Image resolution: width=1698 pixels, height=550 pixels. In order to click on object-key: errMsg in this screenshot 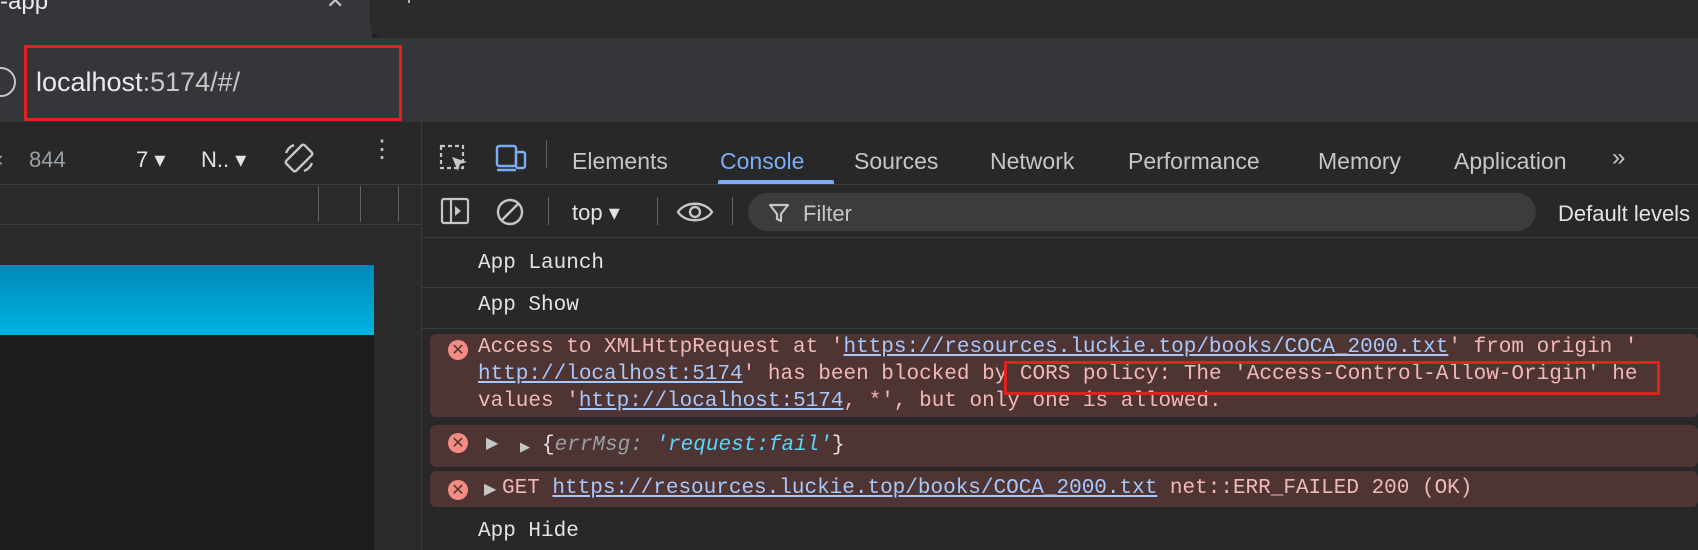, I will do `click(592, 445)`.